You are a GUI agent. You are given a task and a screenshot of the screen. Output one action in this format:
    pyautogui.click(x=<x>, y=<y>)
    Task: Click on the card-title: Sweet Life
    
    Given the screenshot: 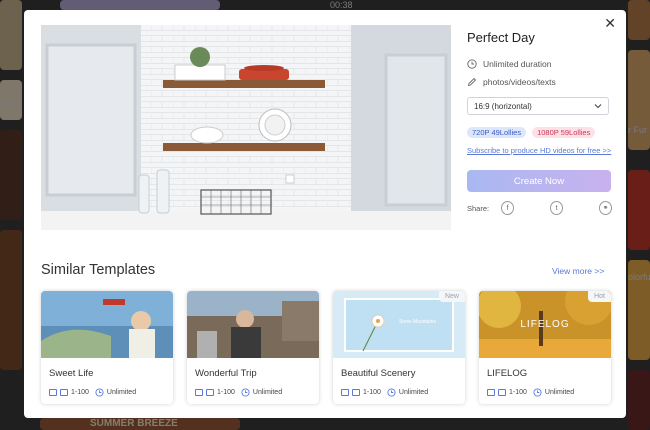 What is the action you would take?
    pyautogui.click(x=71, y=373)
    